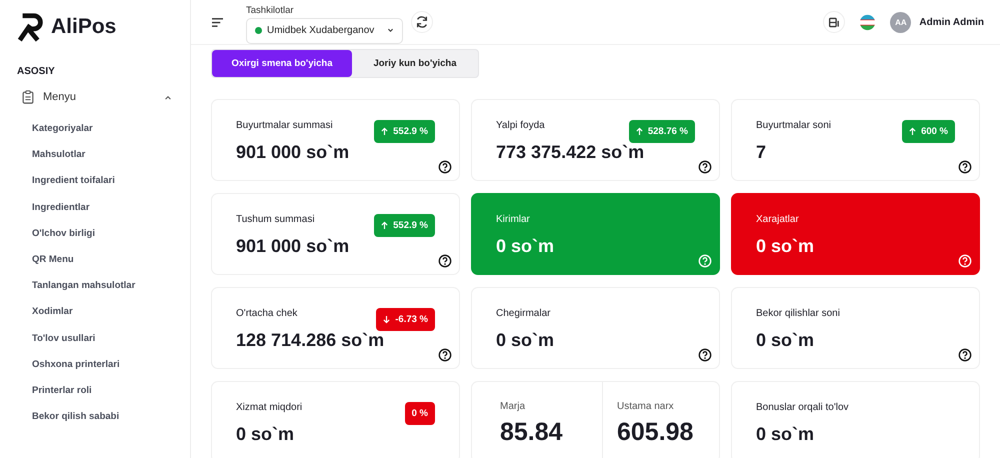  I want to click on stat-title: Yalpi foyda, so click(520, 125).